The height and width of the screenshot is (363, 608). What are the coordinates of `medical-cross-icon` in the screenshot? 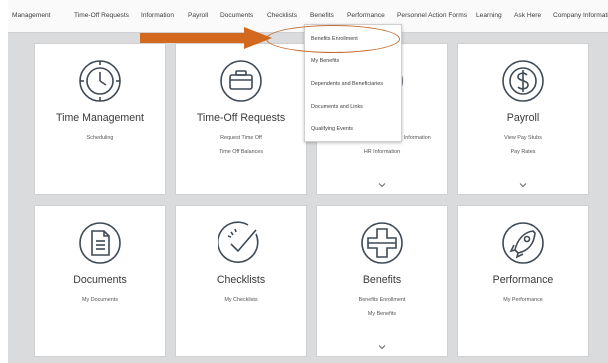 It's located at (382, 243).